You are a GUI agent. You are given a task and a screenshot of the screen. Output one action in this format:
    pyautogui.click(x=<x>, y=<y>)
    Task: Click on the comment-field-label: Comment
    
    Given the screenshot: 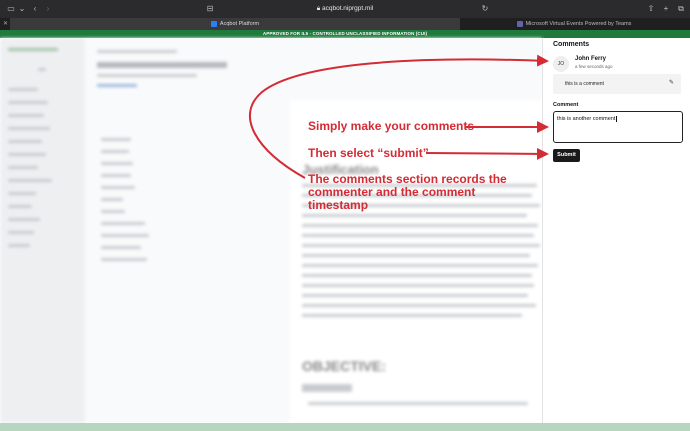 What is the action you would take?
    pyautogui.click(x=566, y=105)
    